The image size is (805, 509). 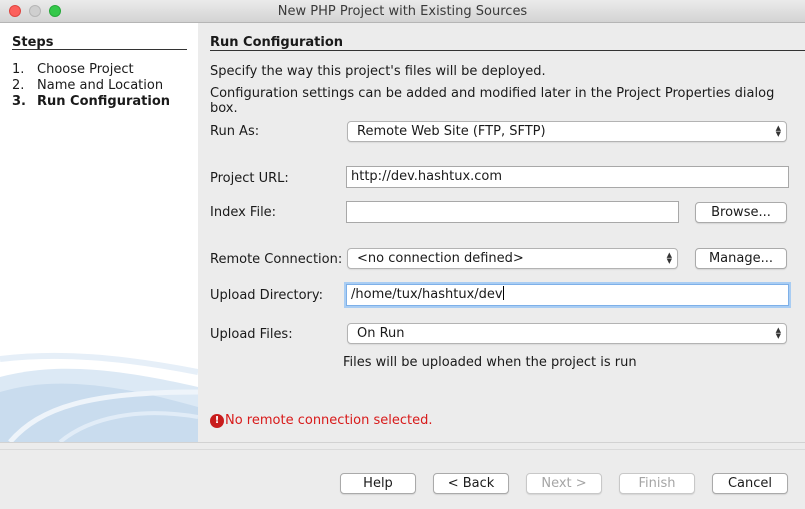 What do you see at coordinates (99, 397) in the screenshot?
I see `wizard-swoosh-graphic` at bounding box center [99, 397].